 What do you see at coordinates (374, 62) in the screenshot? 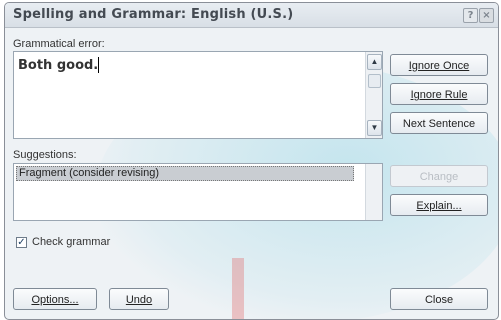
I see `scroll-up-icon: ▲` at bounding box center [374, 62].